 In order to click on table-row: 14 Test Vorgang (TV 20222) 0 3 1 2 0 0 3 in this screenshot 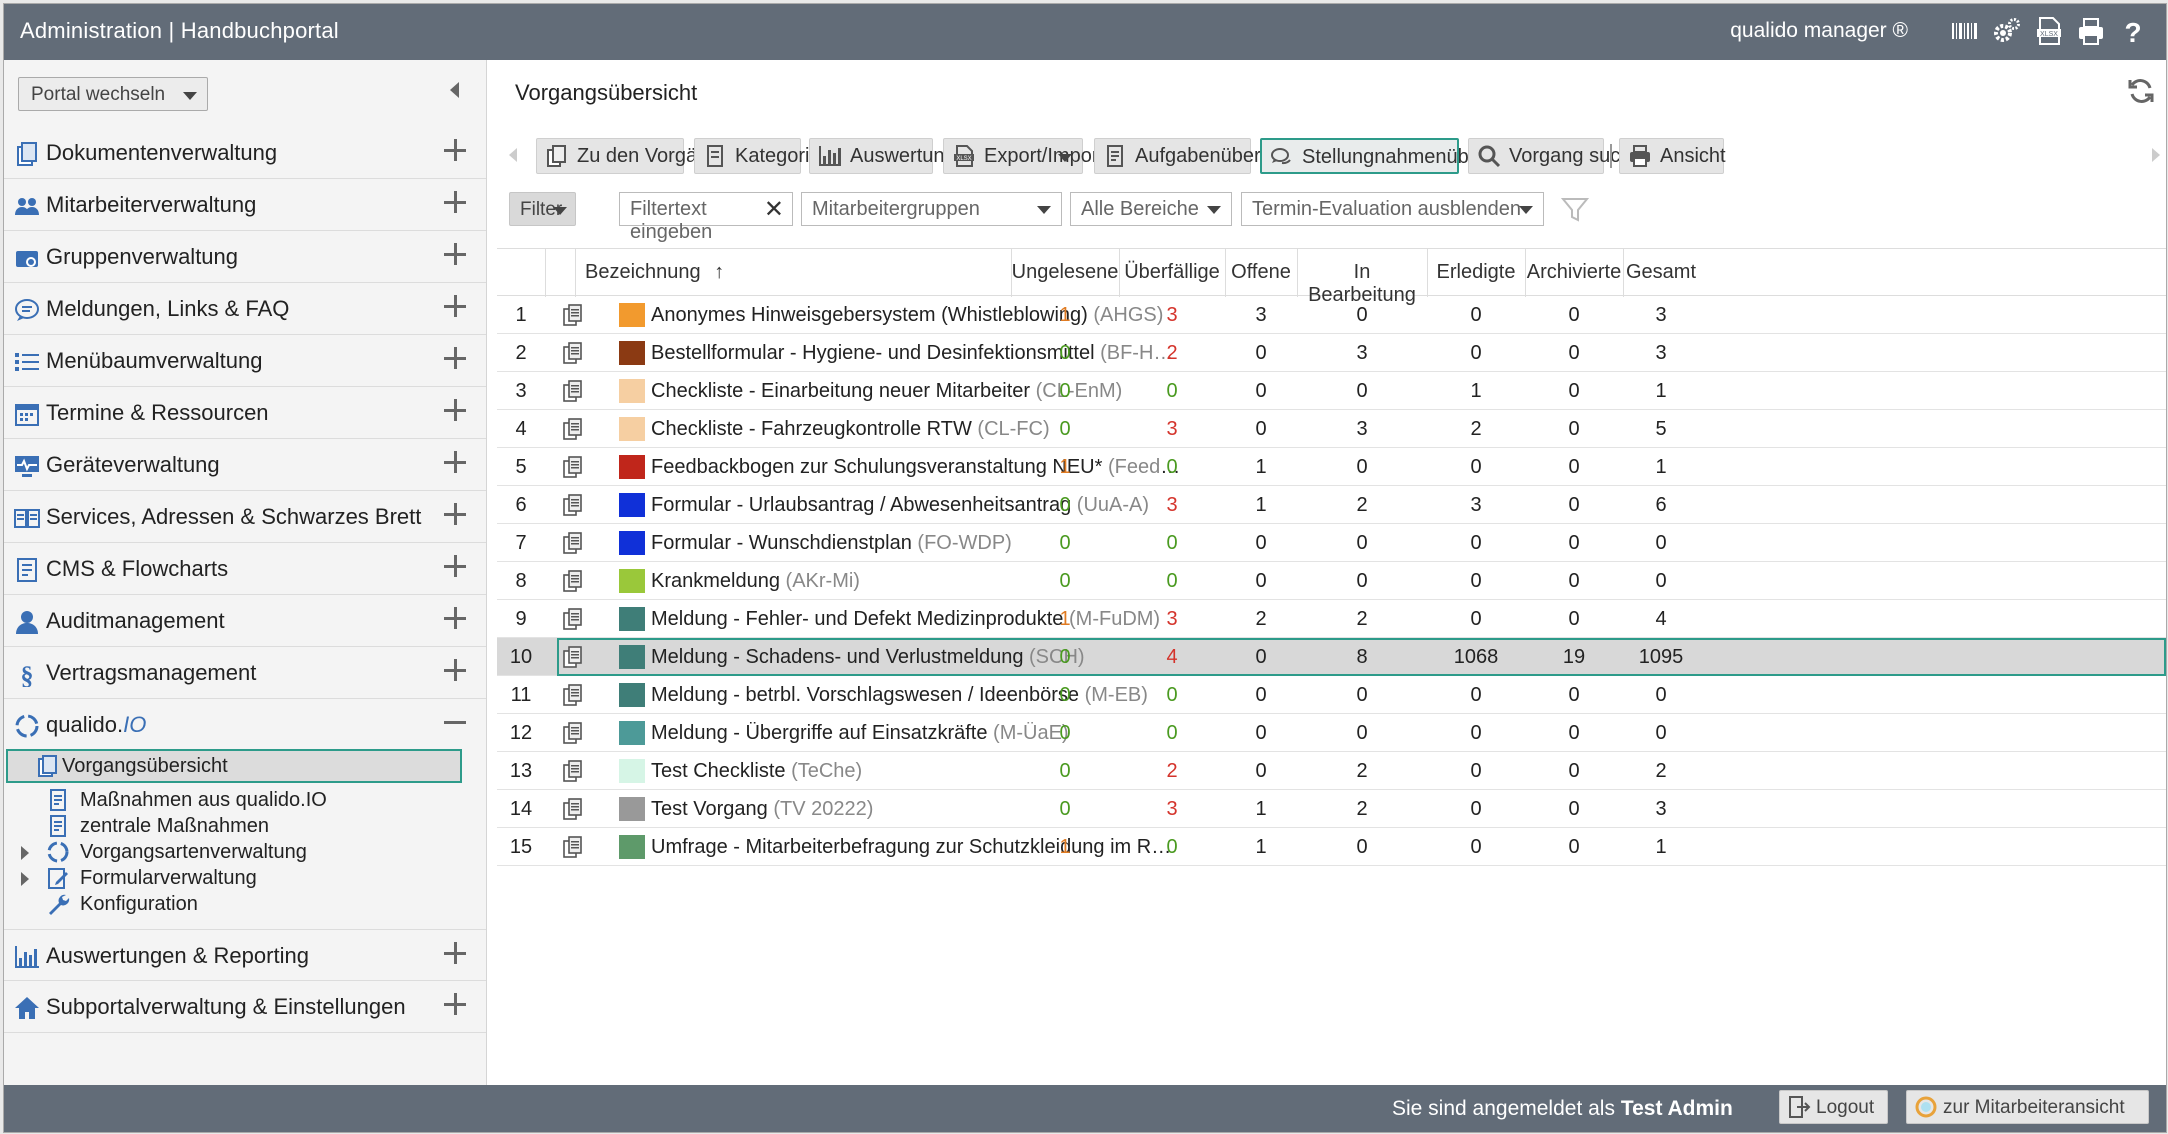, I will do `click(1331, 809)`.